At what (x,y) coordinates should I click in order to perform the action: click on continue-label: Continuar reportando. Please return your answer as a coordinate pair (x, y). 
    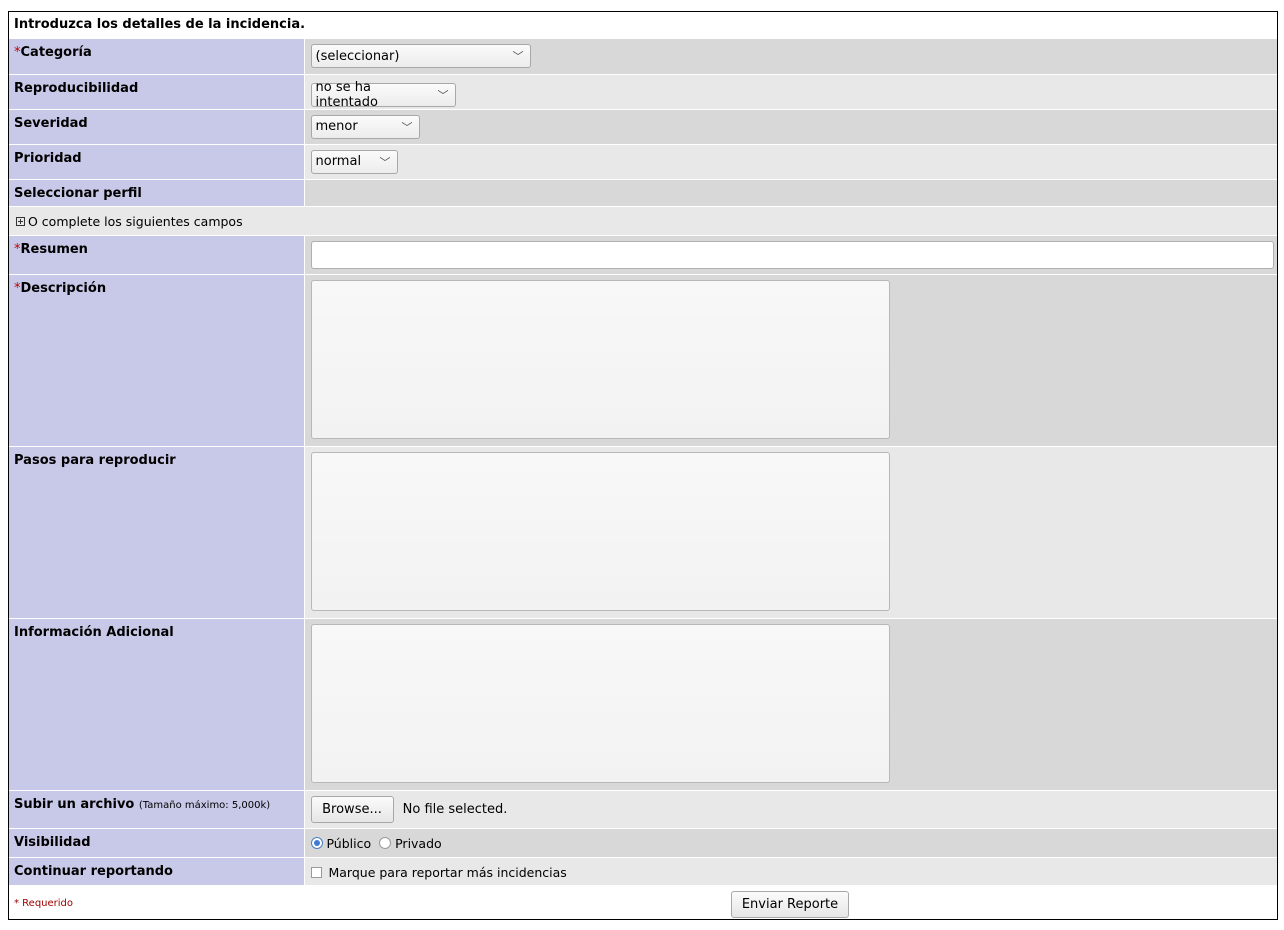
    Looking at the image, I should click on (156, 871).